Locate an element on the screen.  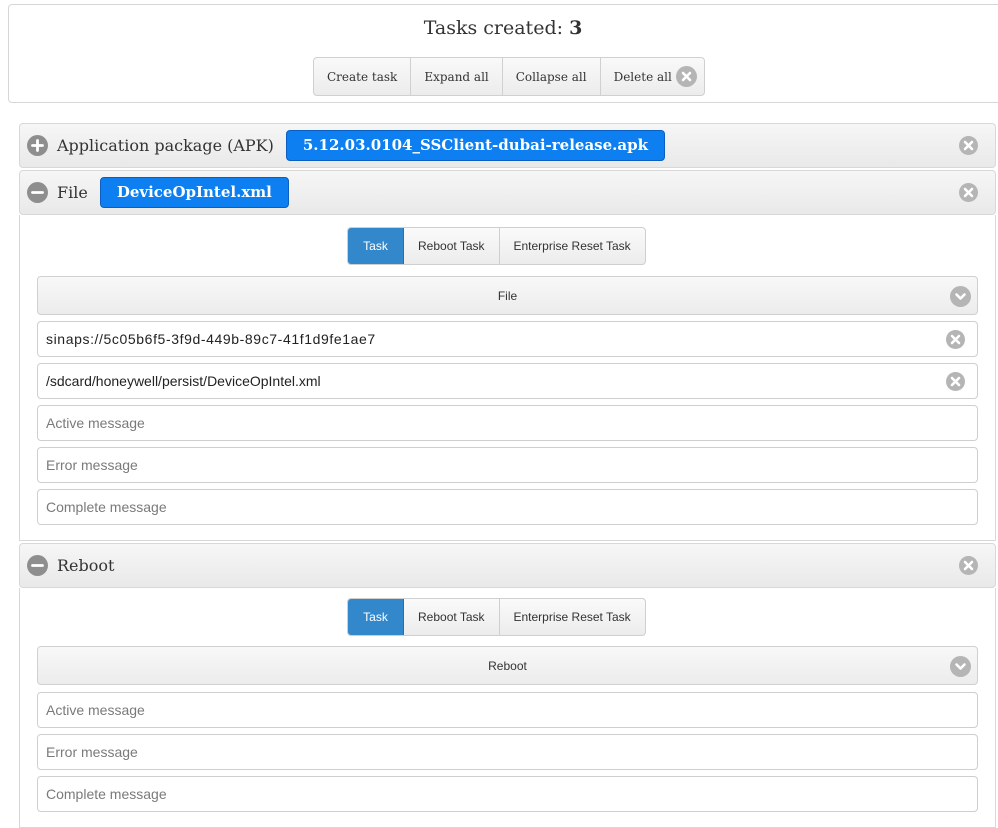
task-header-reboot: Reboot is located at coordinates (507, 565).